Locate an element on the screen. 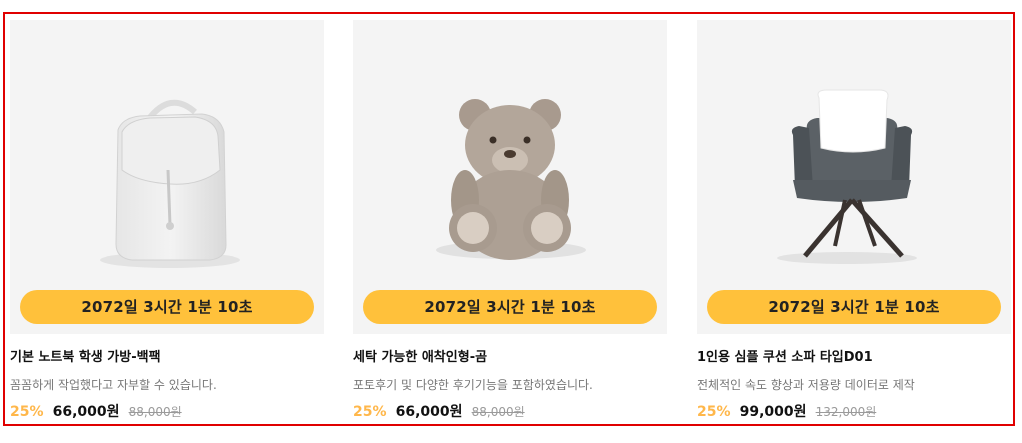 This screenshot has height=443, width=1022. product-title: 기본 노트북 학생 가방-백팩 is located at coordinates (85, 355).